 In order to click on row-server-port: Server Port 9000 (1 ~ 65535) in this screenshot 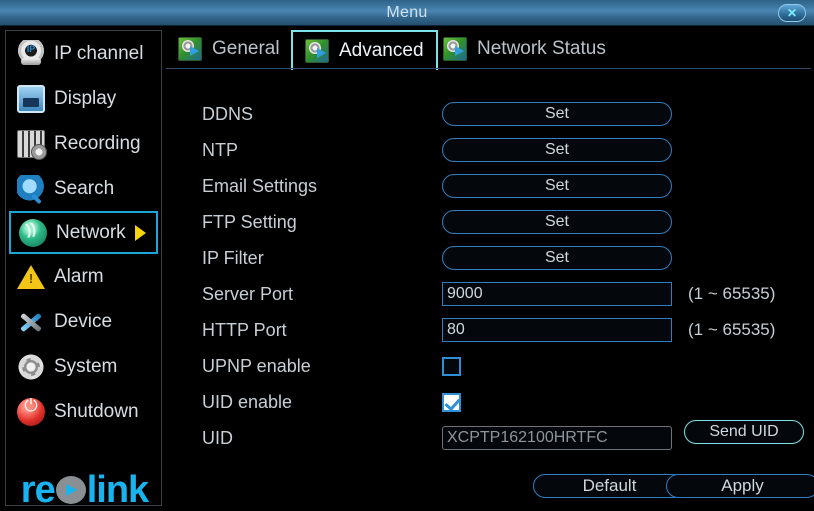, I will do `click(488, 294)`.